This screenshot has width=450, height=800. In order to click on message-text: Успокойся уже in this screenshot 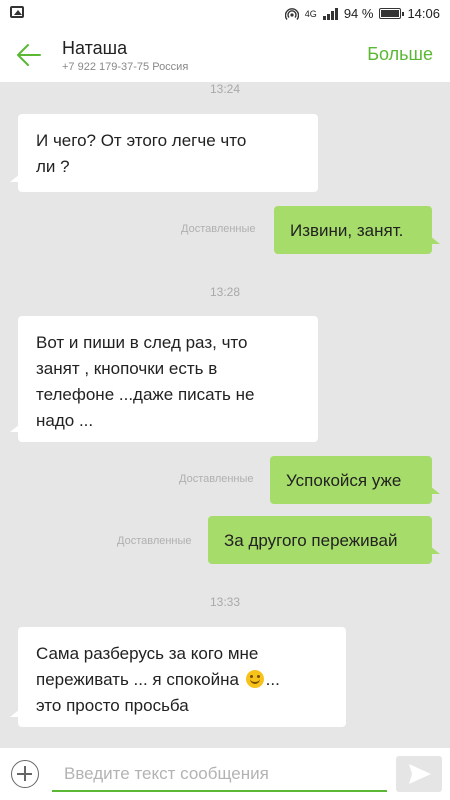, I will do `click(344, 480)`.